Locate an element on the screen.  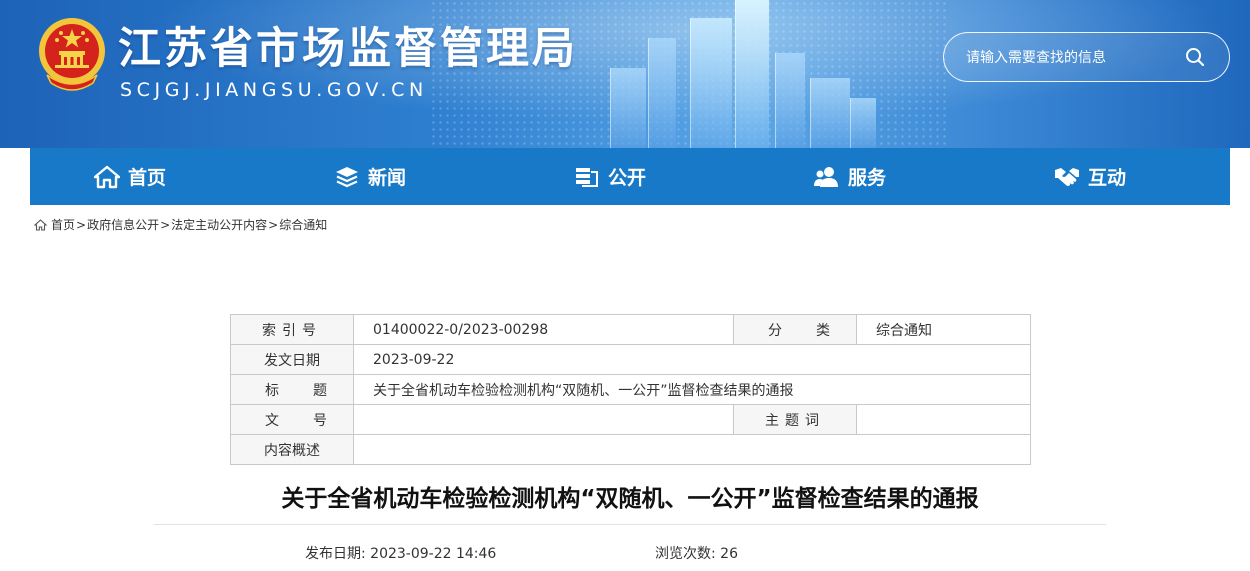
docnum-label: 文号 is located at coordinates (292, 419).